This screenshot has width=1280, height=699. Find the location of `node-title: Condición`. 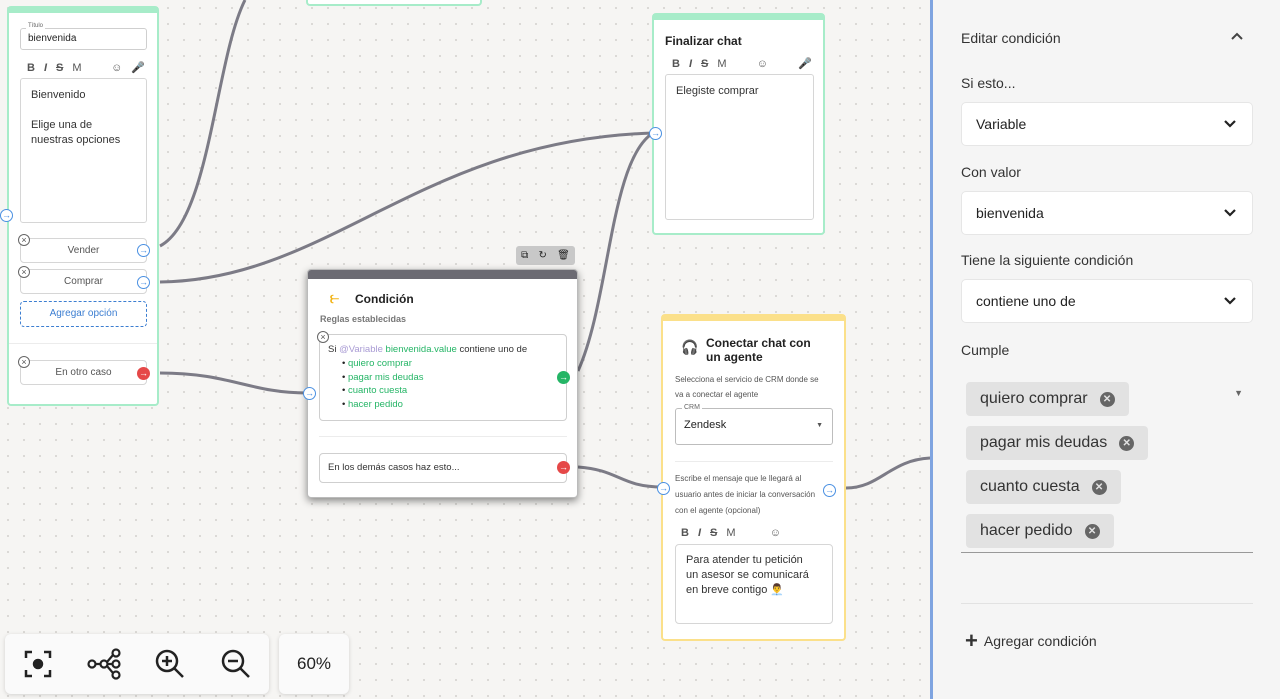

node-title: Condición is located at coordinates (384, 299).